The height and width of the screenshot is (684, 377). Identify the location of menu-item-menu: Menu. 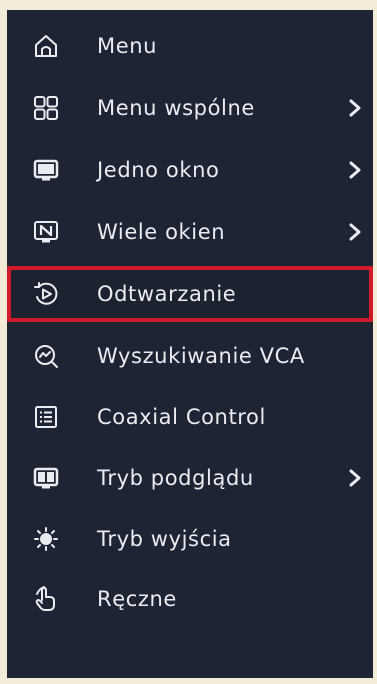
(190, 46).